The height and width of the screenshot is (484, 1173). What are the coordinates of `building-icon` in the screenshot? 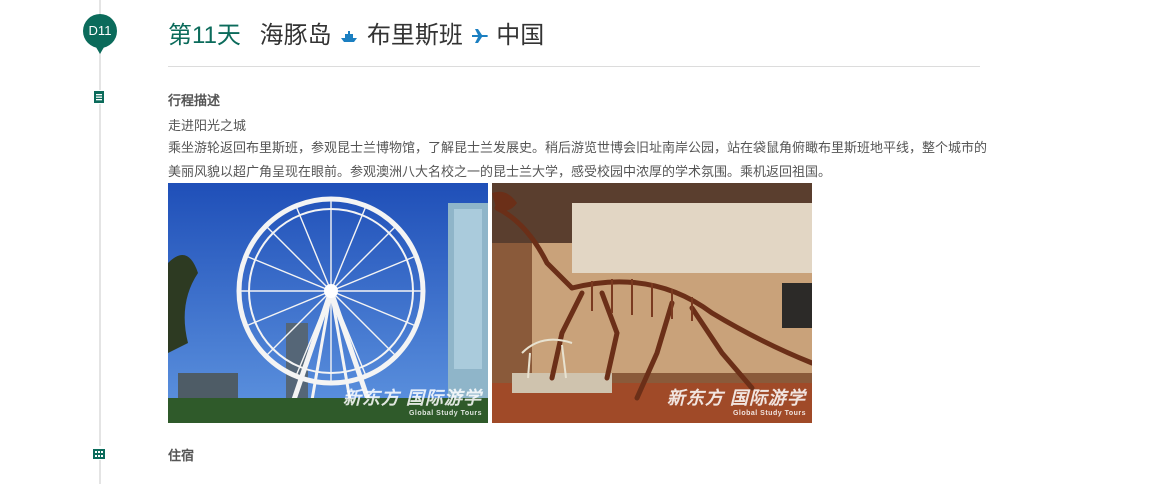 It's located at (99, 453).